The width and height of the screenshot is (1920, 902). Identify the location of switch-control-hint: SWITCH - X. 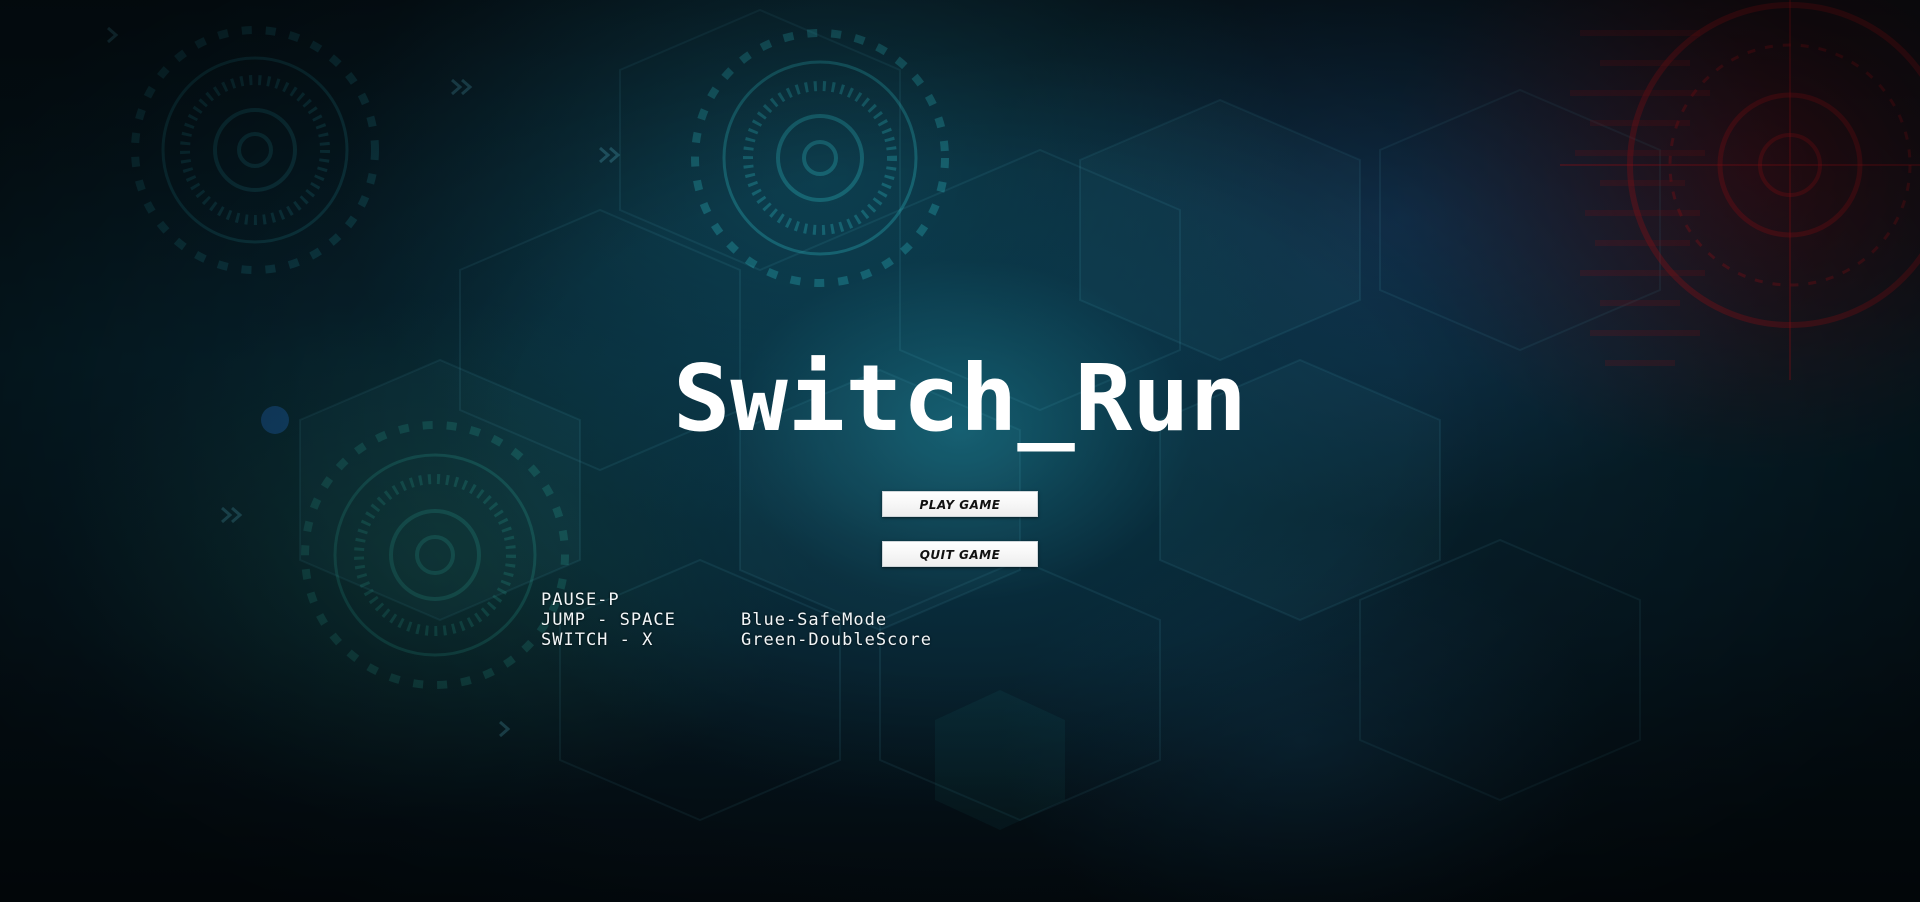
(597, 640).